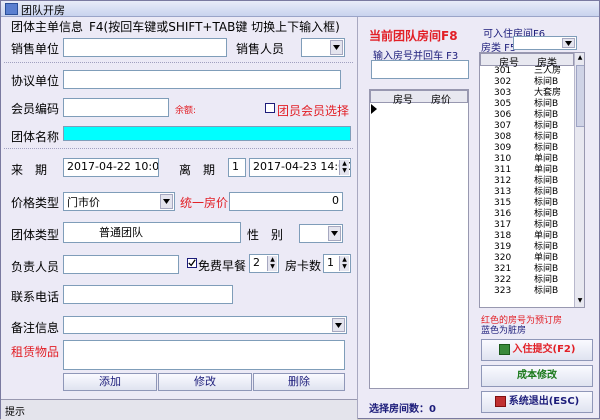  What do you see at coordinates (503, 236) in the screenshot?
I see `room-number: 318` at bounding box center [503, 236].